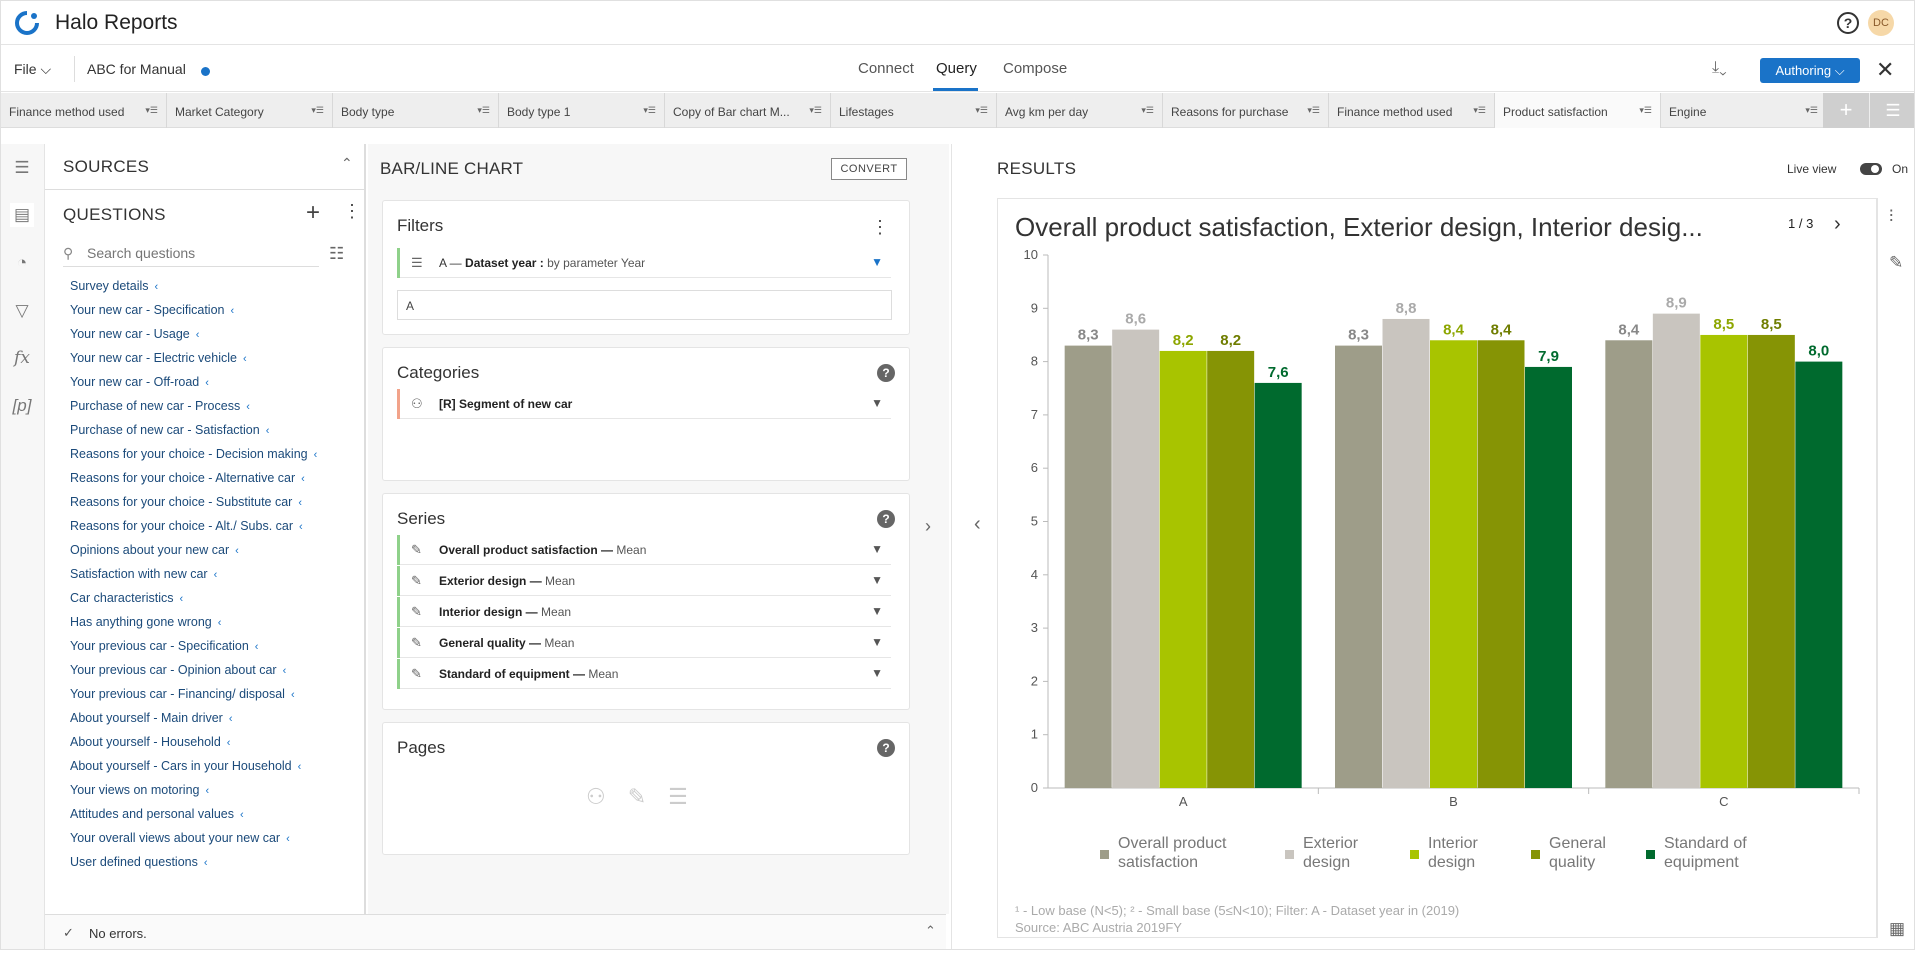 The image size is (1927, 961). What do you see at coordinates (644, 612) in the screenshot?
I see `series-row: ✎ Interior design — Mean ▼` at bounding box center [644, 612].